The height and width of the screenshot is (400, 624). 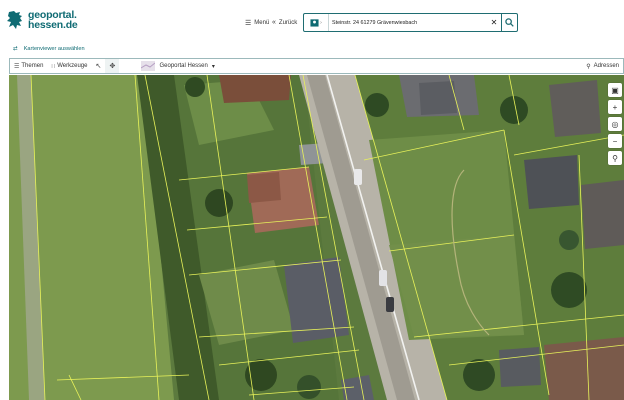 I want to click on menu-button: ☰ Menü, so click(x=257, y=23).